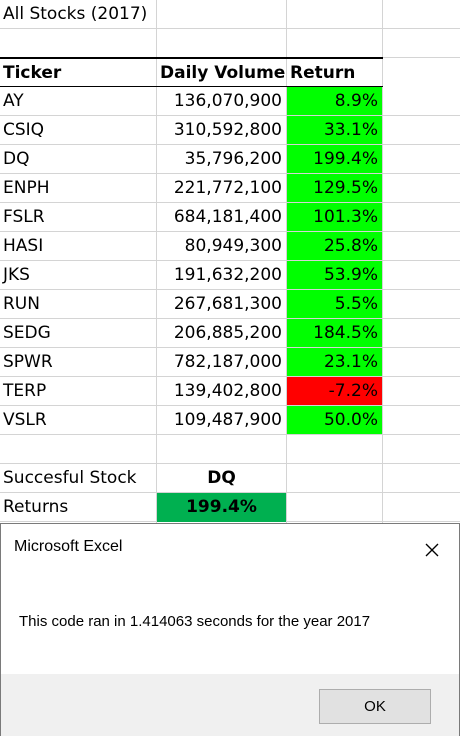  Describe the element at coordinates (221, 101) in the screenshot. I see `daily-volume-cell: 136,070,900` at that location.